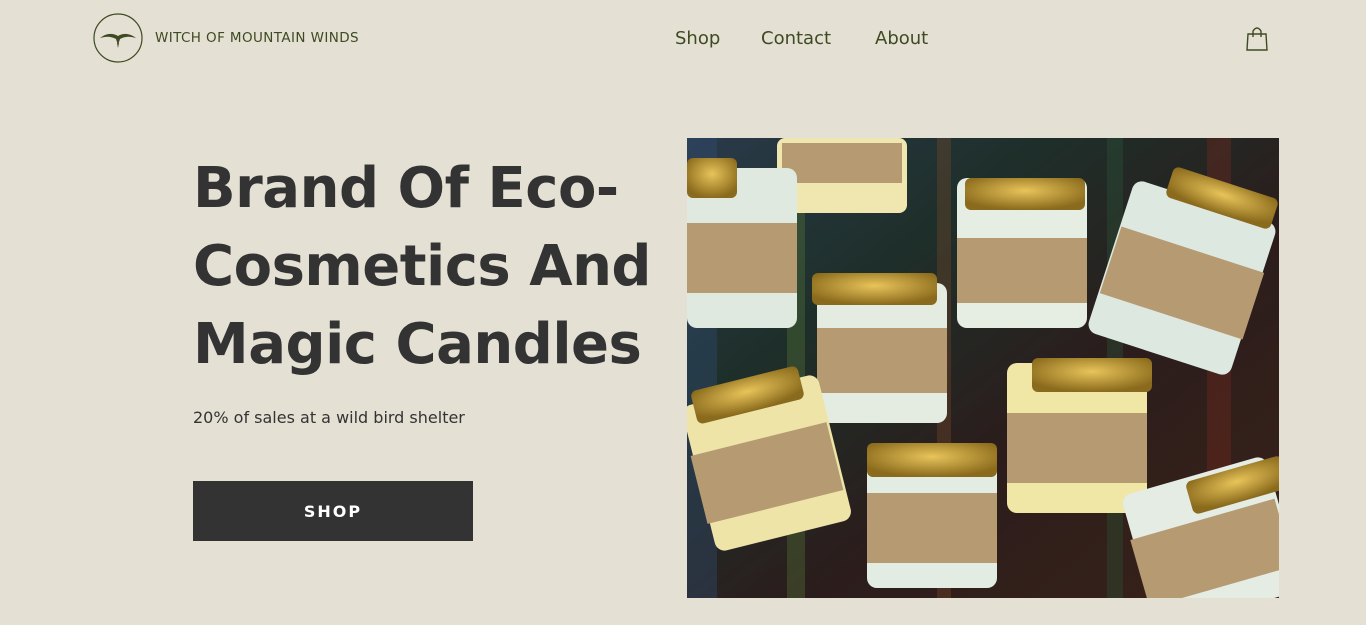  What do you see at coordinates (697, 38) in the screenshot?
I see `nav-shop-link: Shop` at bounding box center [697, 38].